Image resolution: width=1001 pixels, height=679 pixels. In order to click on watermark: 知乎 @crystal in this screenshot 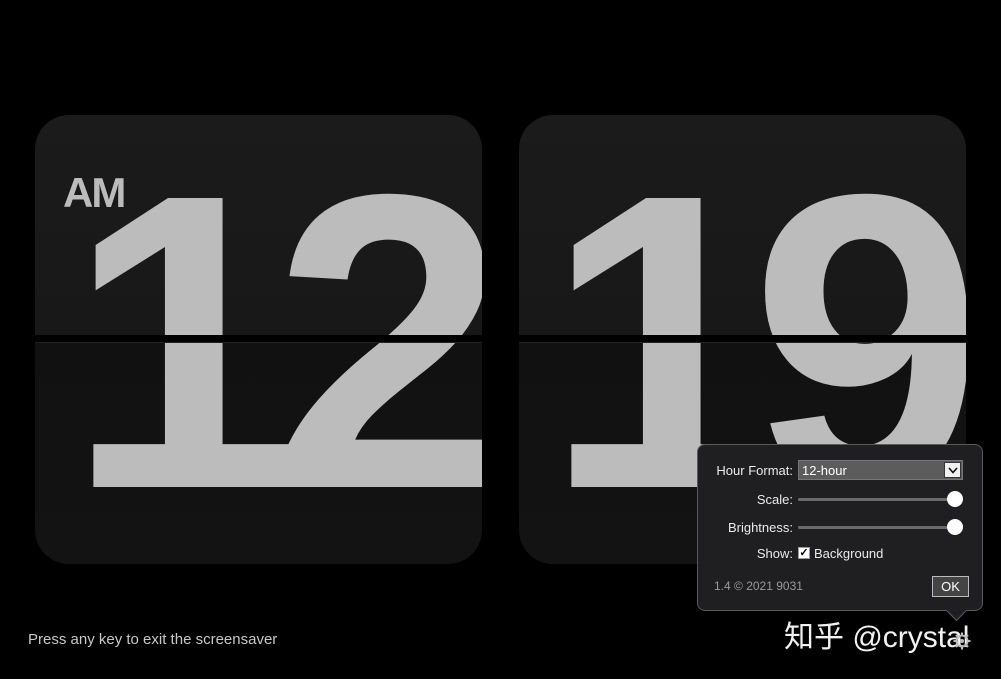, I will do `click(877, 637)`.